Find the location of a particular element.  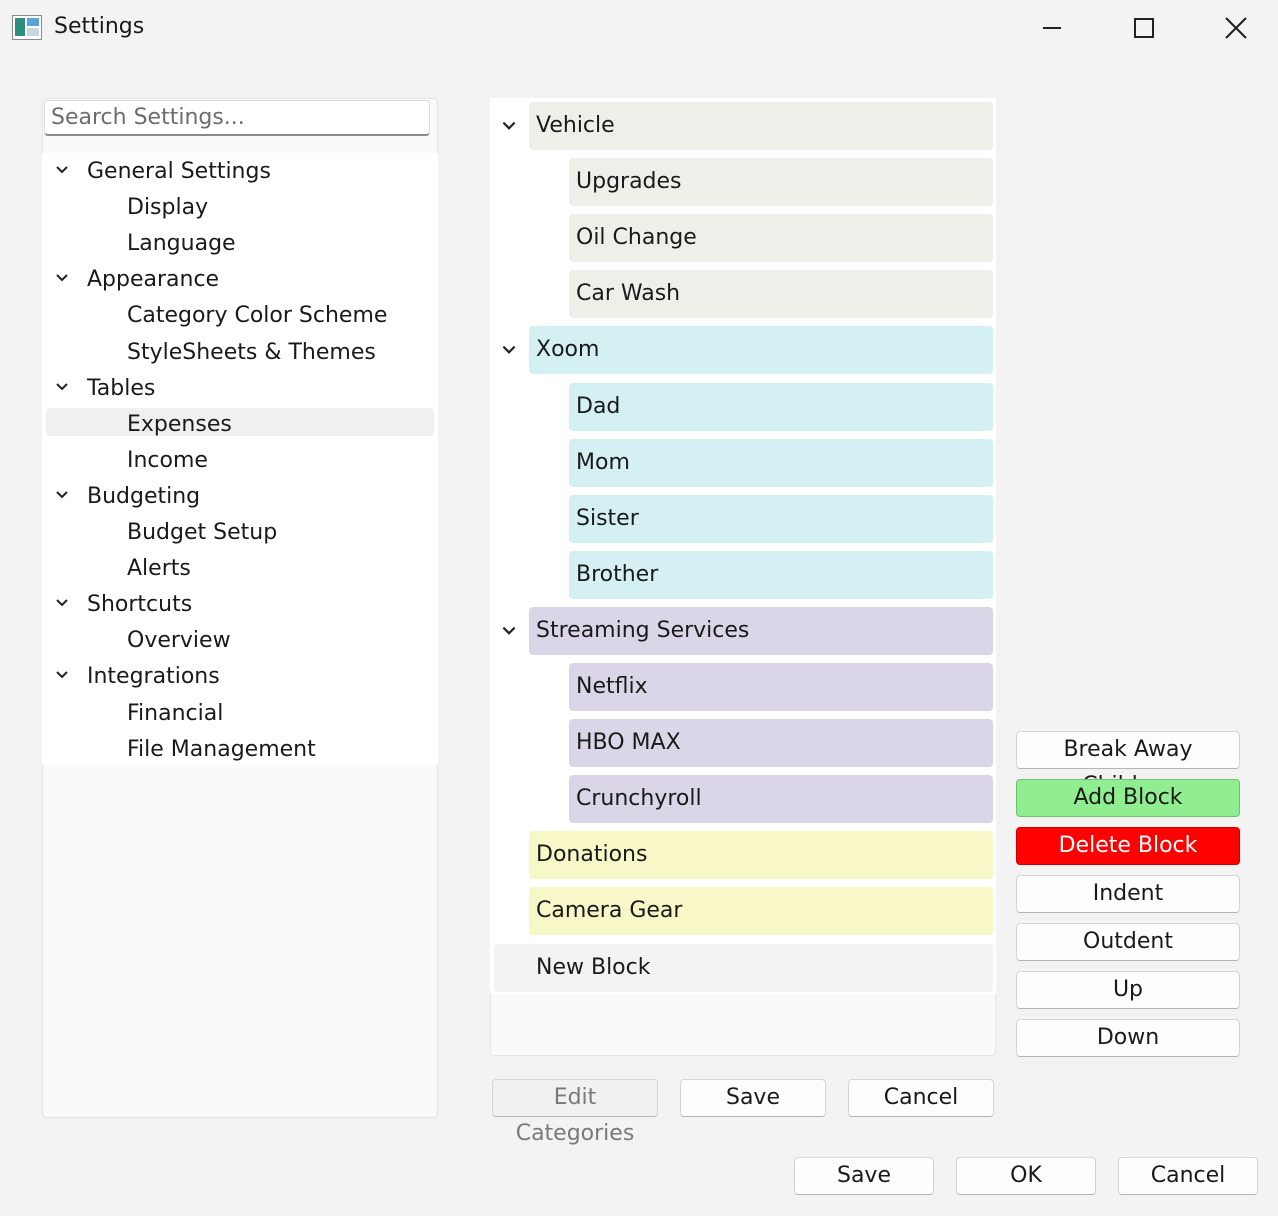

nav-group-appearance: Appearance is located at coordinates (153, 280).